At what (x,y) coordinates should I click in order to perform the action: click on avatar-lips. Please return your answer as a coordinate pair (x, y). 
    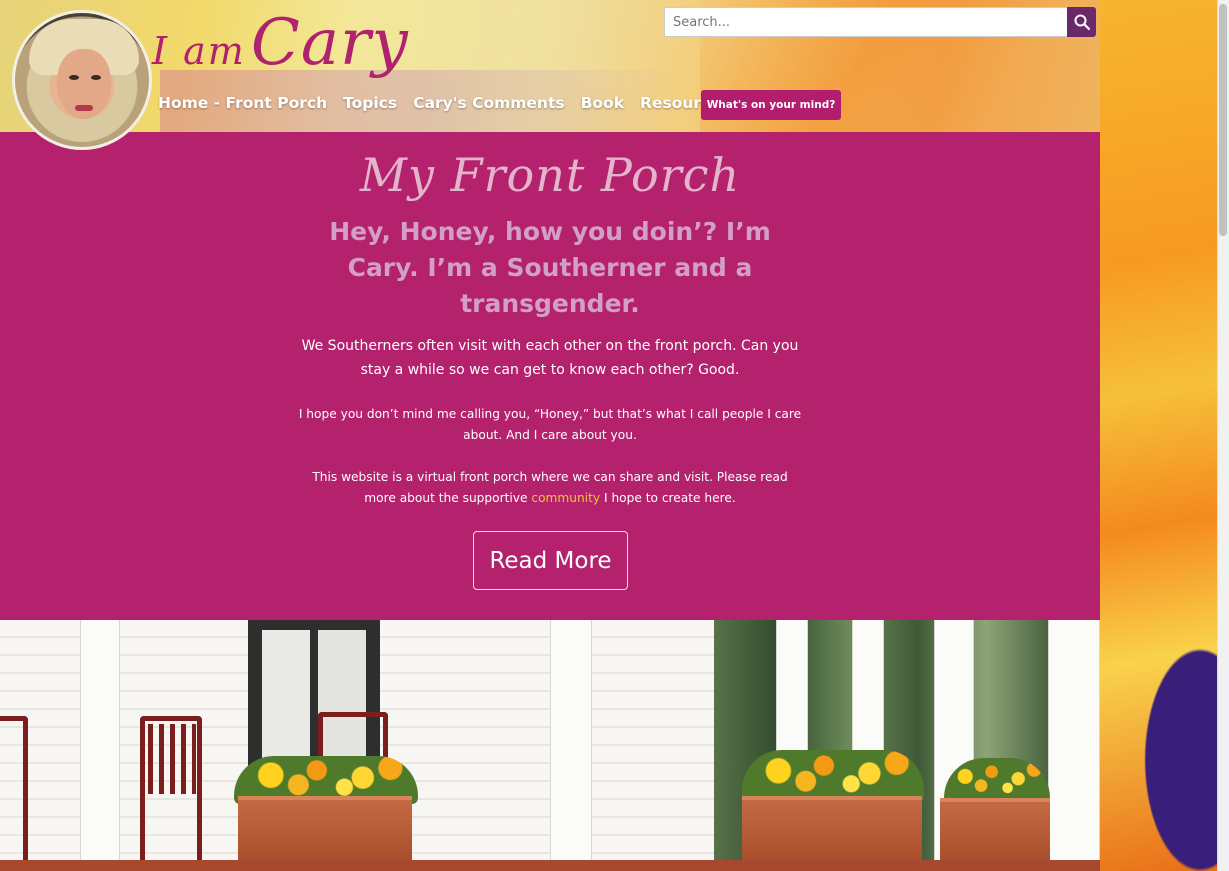
    Looking at the image, I should click on (84, 108).